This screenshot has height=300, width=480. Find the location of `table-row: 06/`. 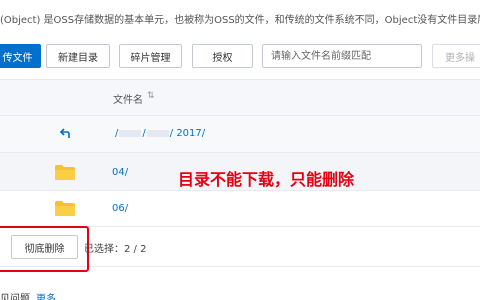

table-row: 06/ is located at coordinates (240, 209).